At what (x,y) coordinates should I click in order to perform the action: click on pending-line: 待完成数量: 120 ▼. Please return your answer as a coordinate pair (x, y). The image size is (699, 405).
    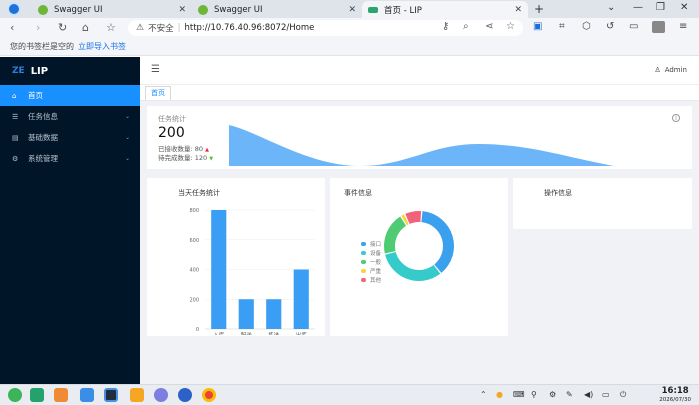
    Looking at the image, I should click on (185, 157).